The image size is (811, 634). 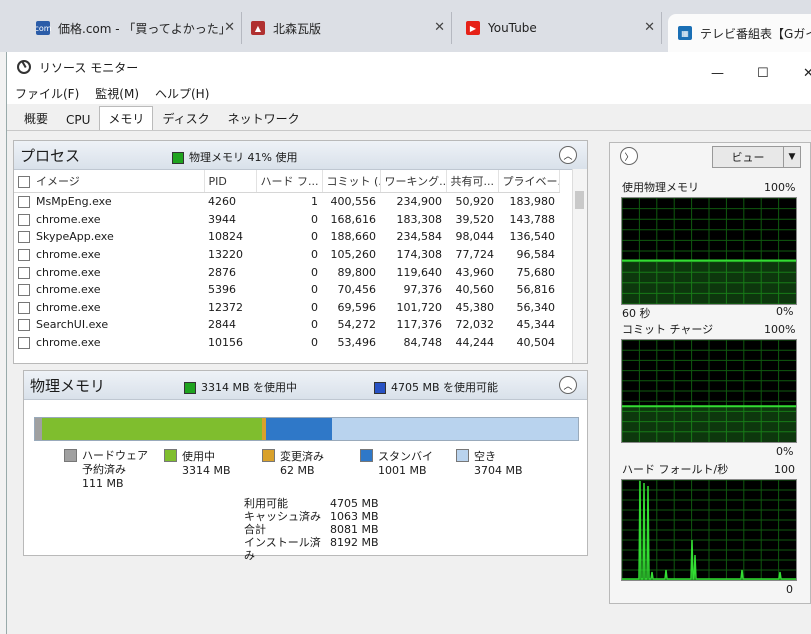 I want to click on graph-min-hard-faults: 0, so click(x=789, y=589).